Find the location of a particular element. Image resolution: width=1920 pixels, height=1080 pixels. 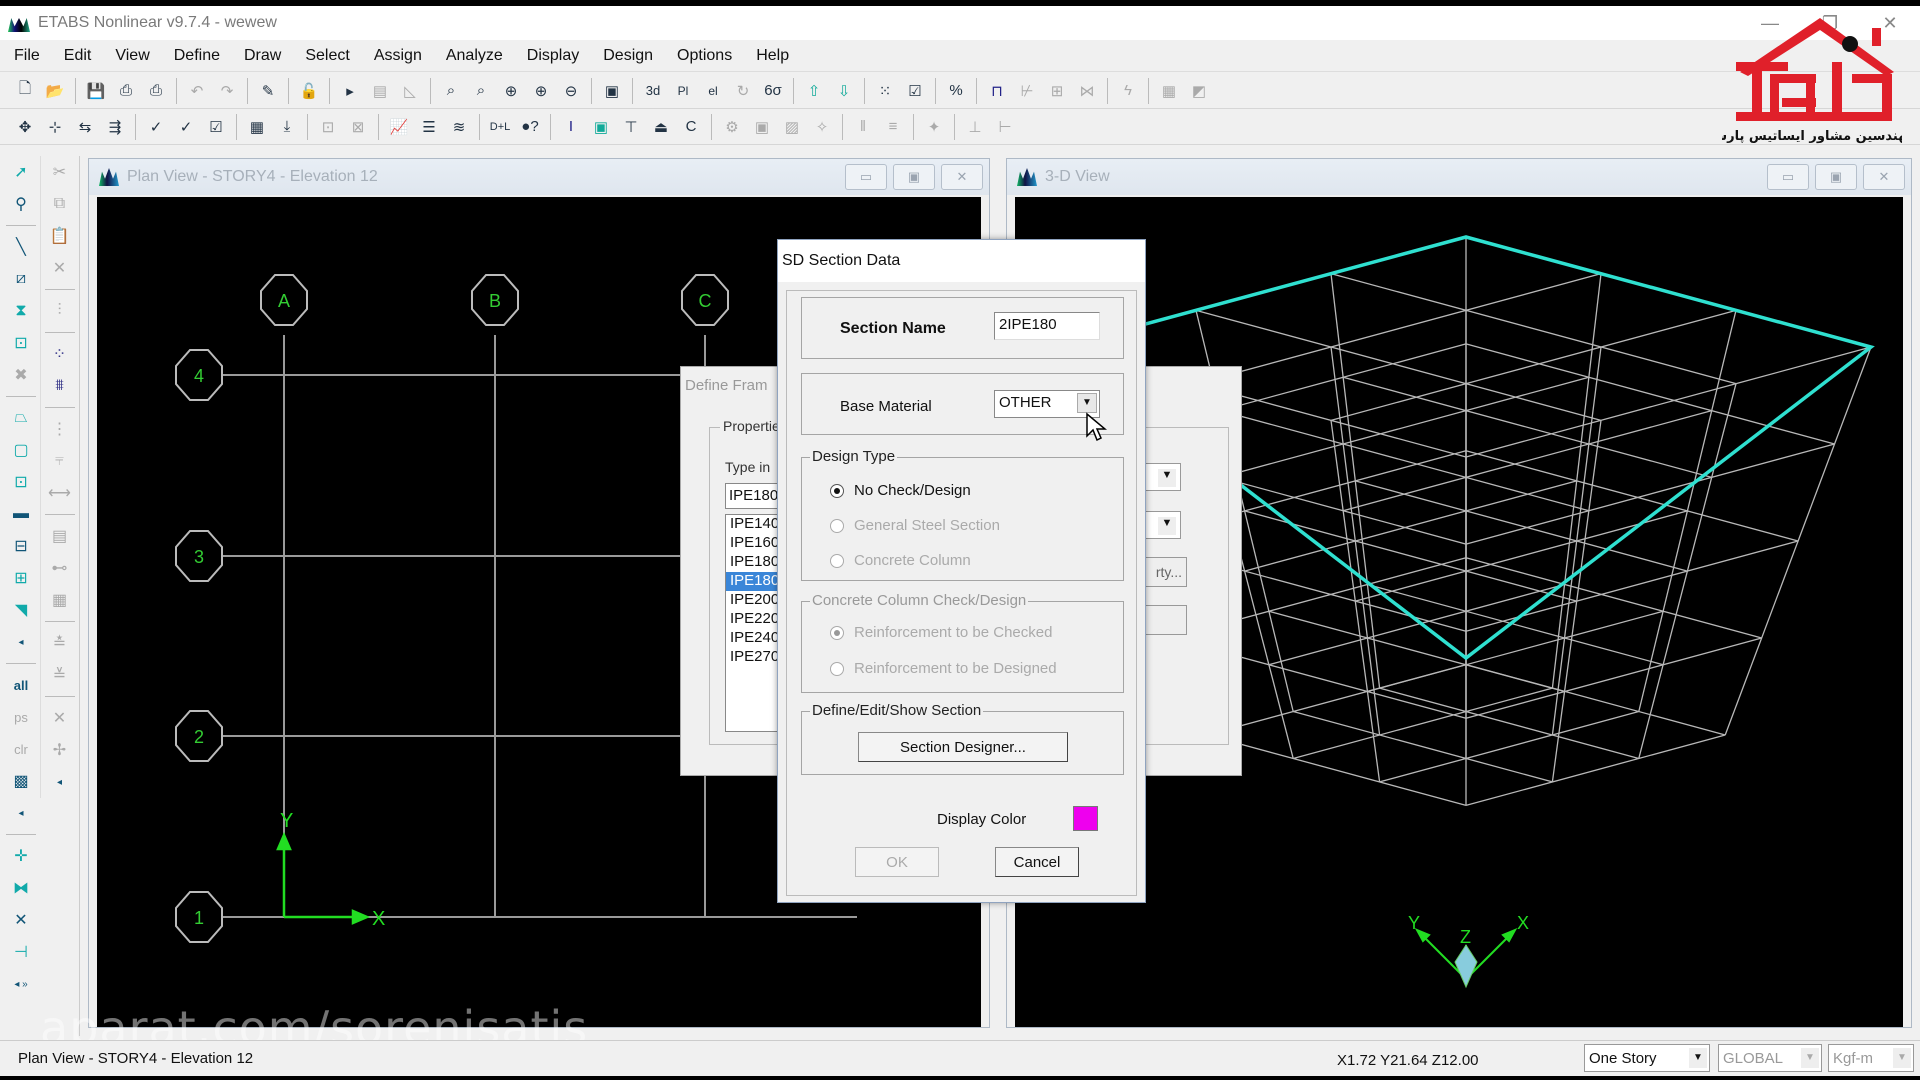

cancel-button: Cancel is located at coordinates (1037, 862).